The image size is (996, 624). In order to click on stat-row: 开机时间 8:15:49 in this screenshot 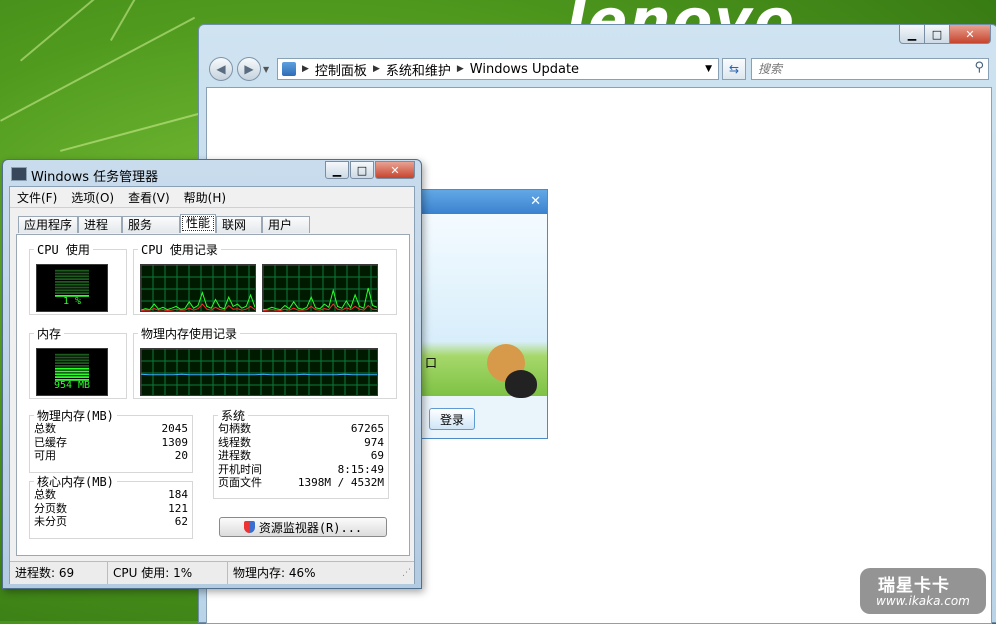, I will do `click(301, 470)`.